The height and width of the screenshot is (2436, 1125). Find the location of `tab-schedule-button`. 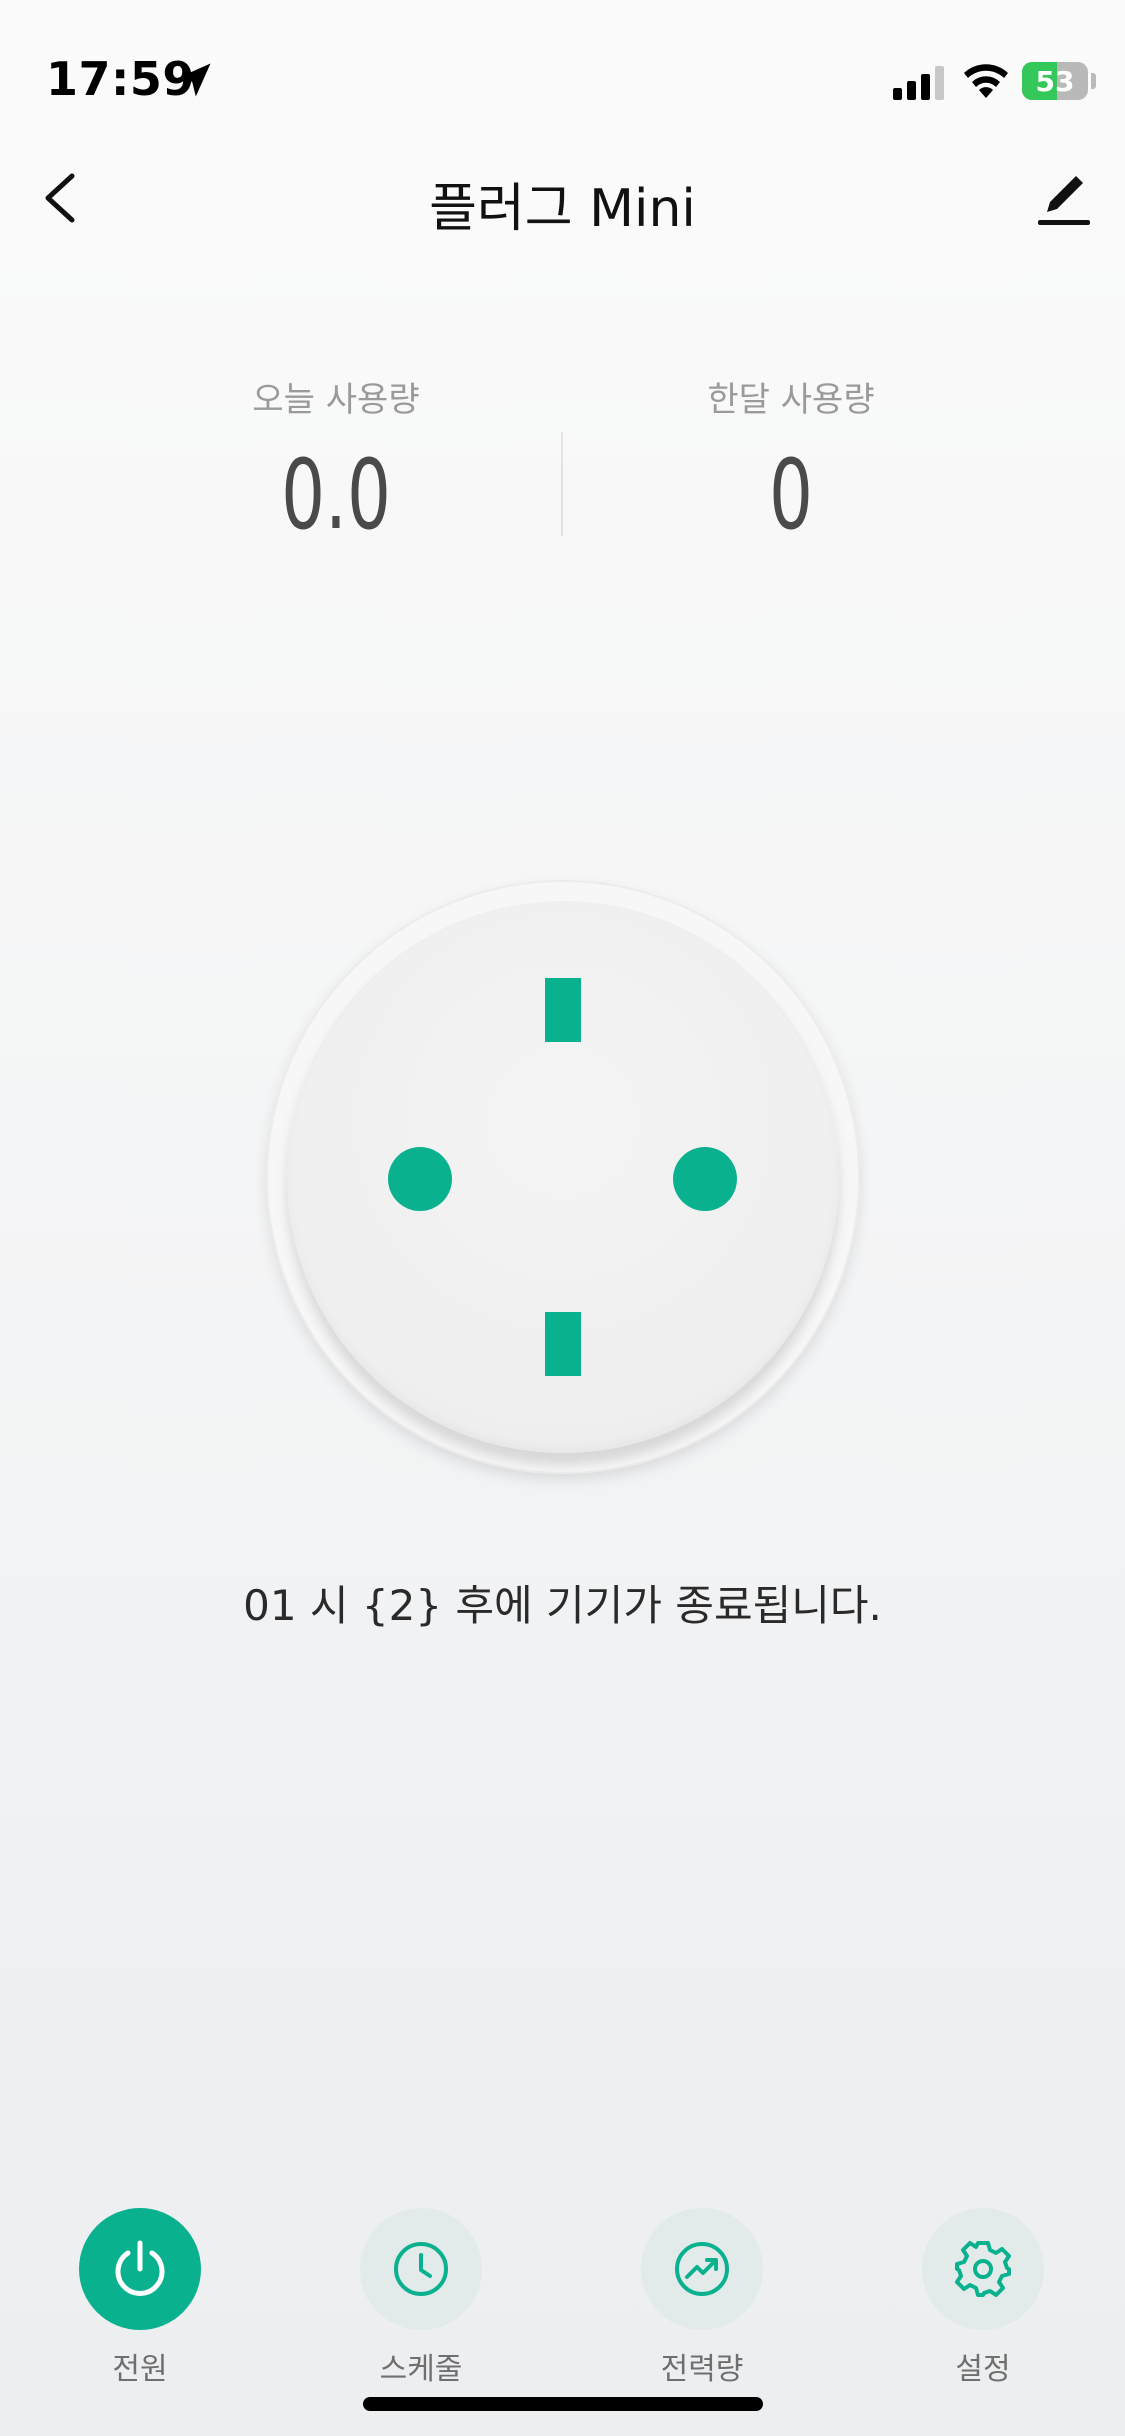

tab-schedule-button is located at coordinates (421, 2269).